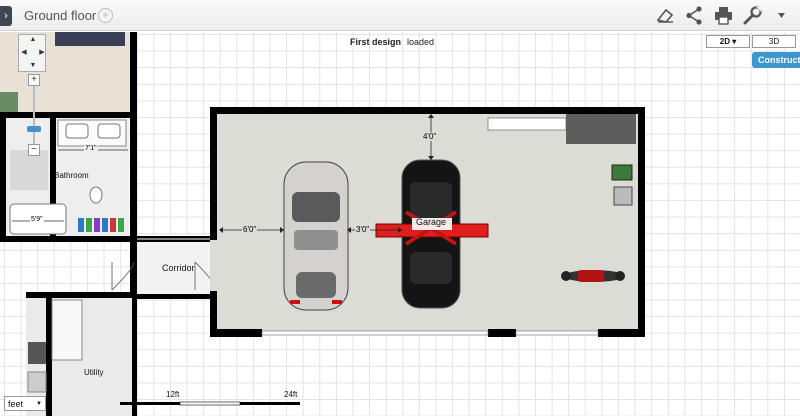 The image size is (800, 416). Describe the element at coordinates (90, 39) in the screenshot. I see `bed` at that location.